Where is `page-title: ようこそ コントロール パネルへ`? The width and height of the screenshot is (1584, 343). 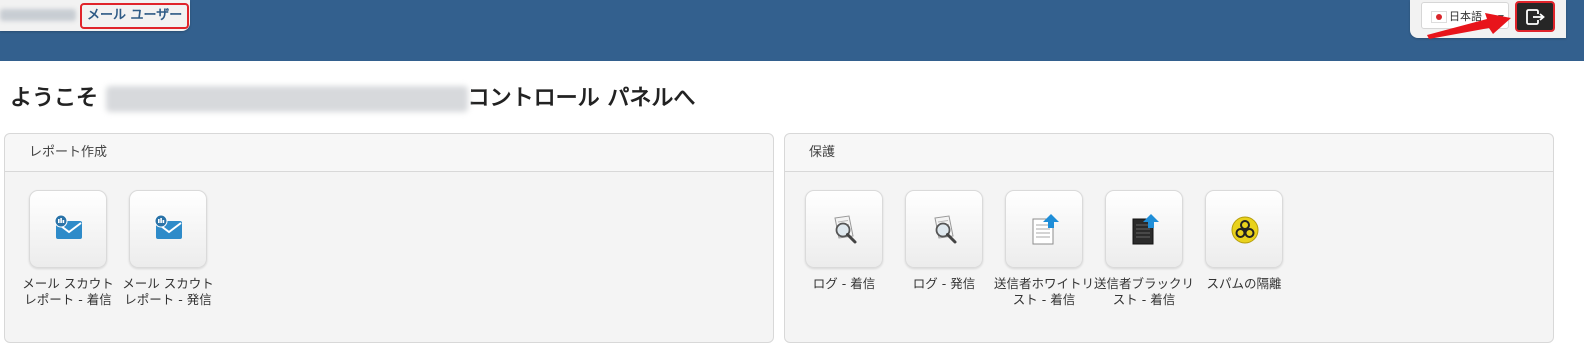
page-title: ようこそ コントロール パネルへ is located at coordinates (352, 99).